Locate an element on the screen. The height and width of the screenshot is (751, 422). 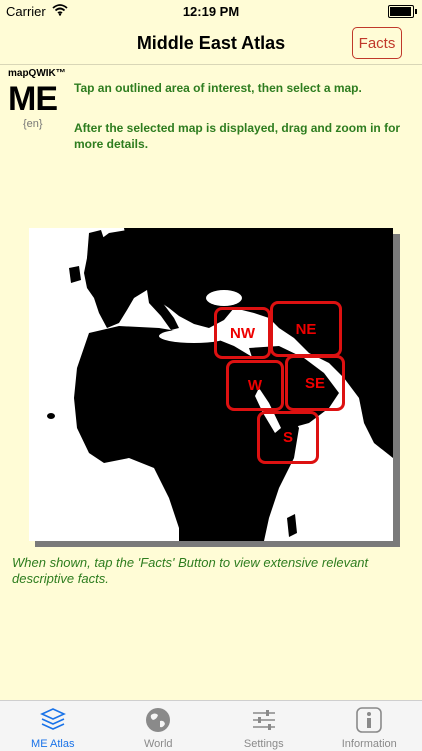
logo-language: {en} is located at coordinates (33, 124).